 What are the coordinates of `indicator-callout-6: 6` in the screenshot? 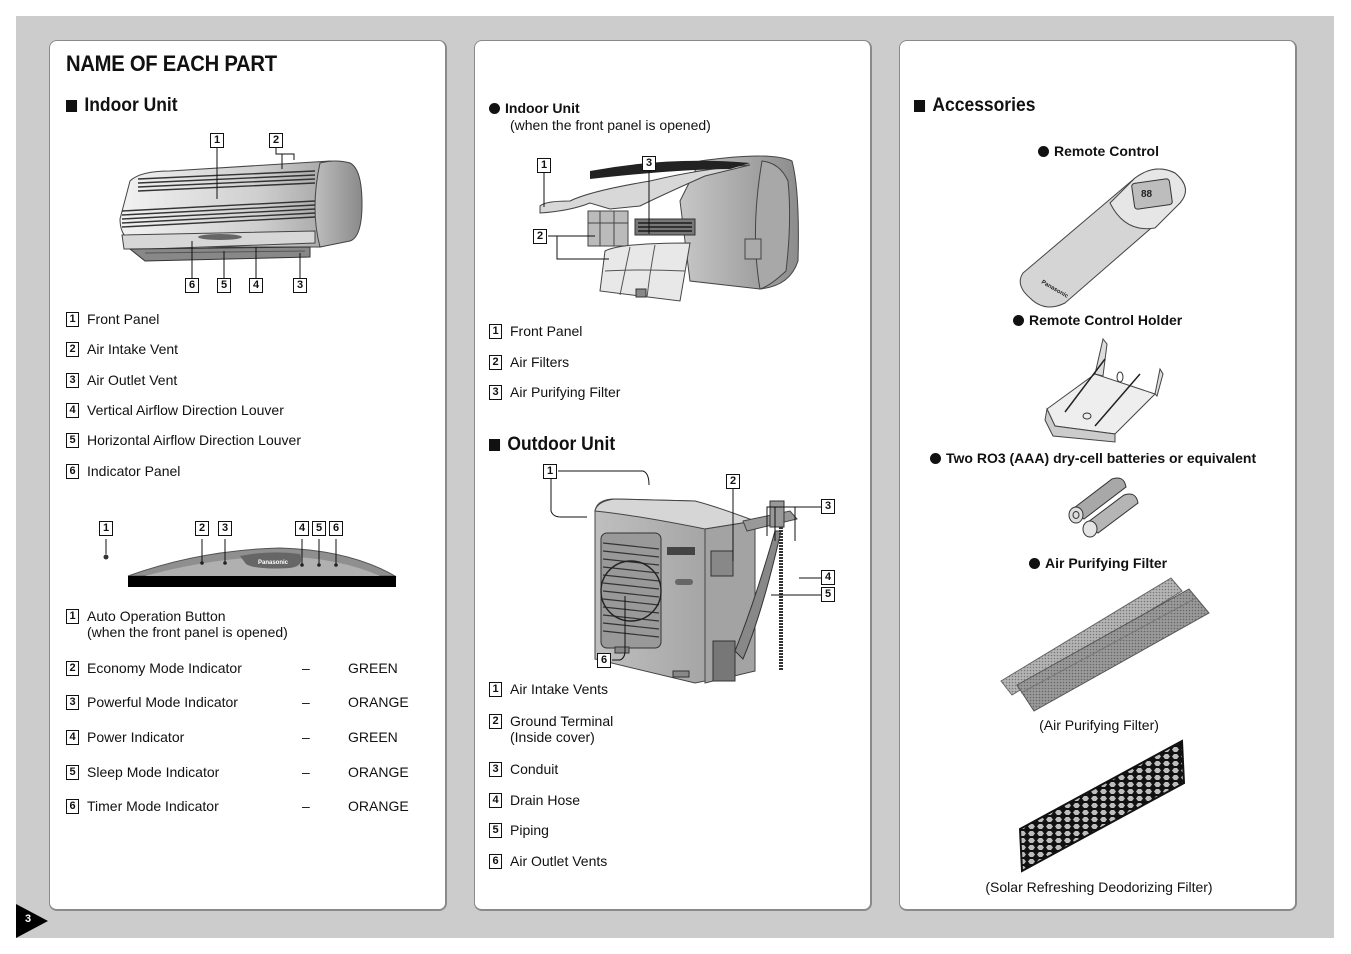 It's located at (336, 528).